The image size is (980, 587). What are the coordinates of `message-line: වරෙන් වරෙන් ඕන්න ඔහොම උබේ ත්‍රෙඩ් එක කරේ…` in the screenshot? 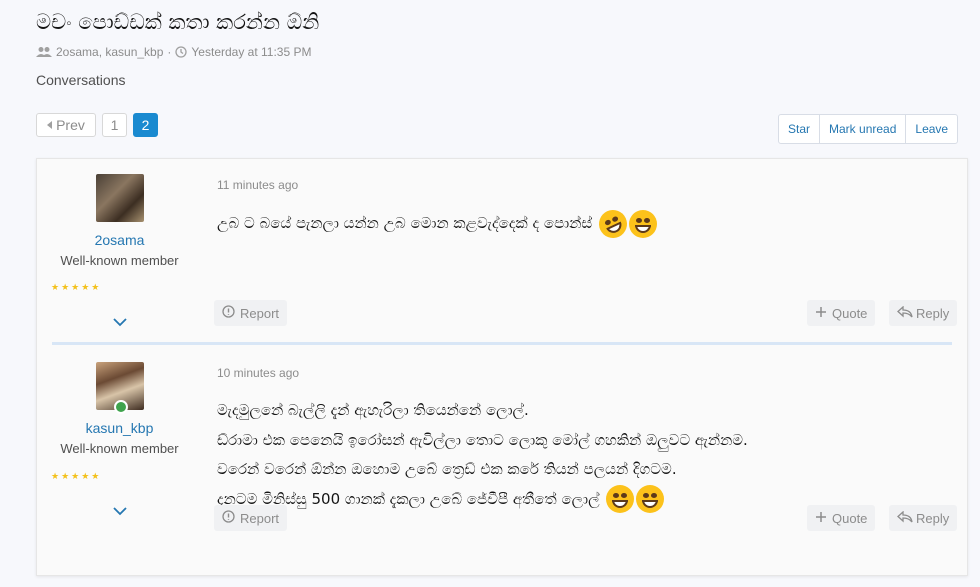 It's located at (447, 469).